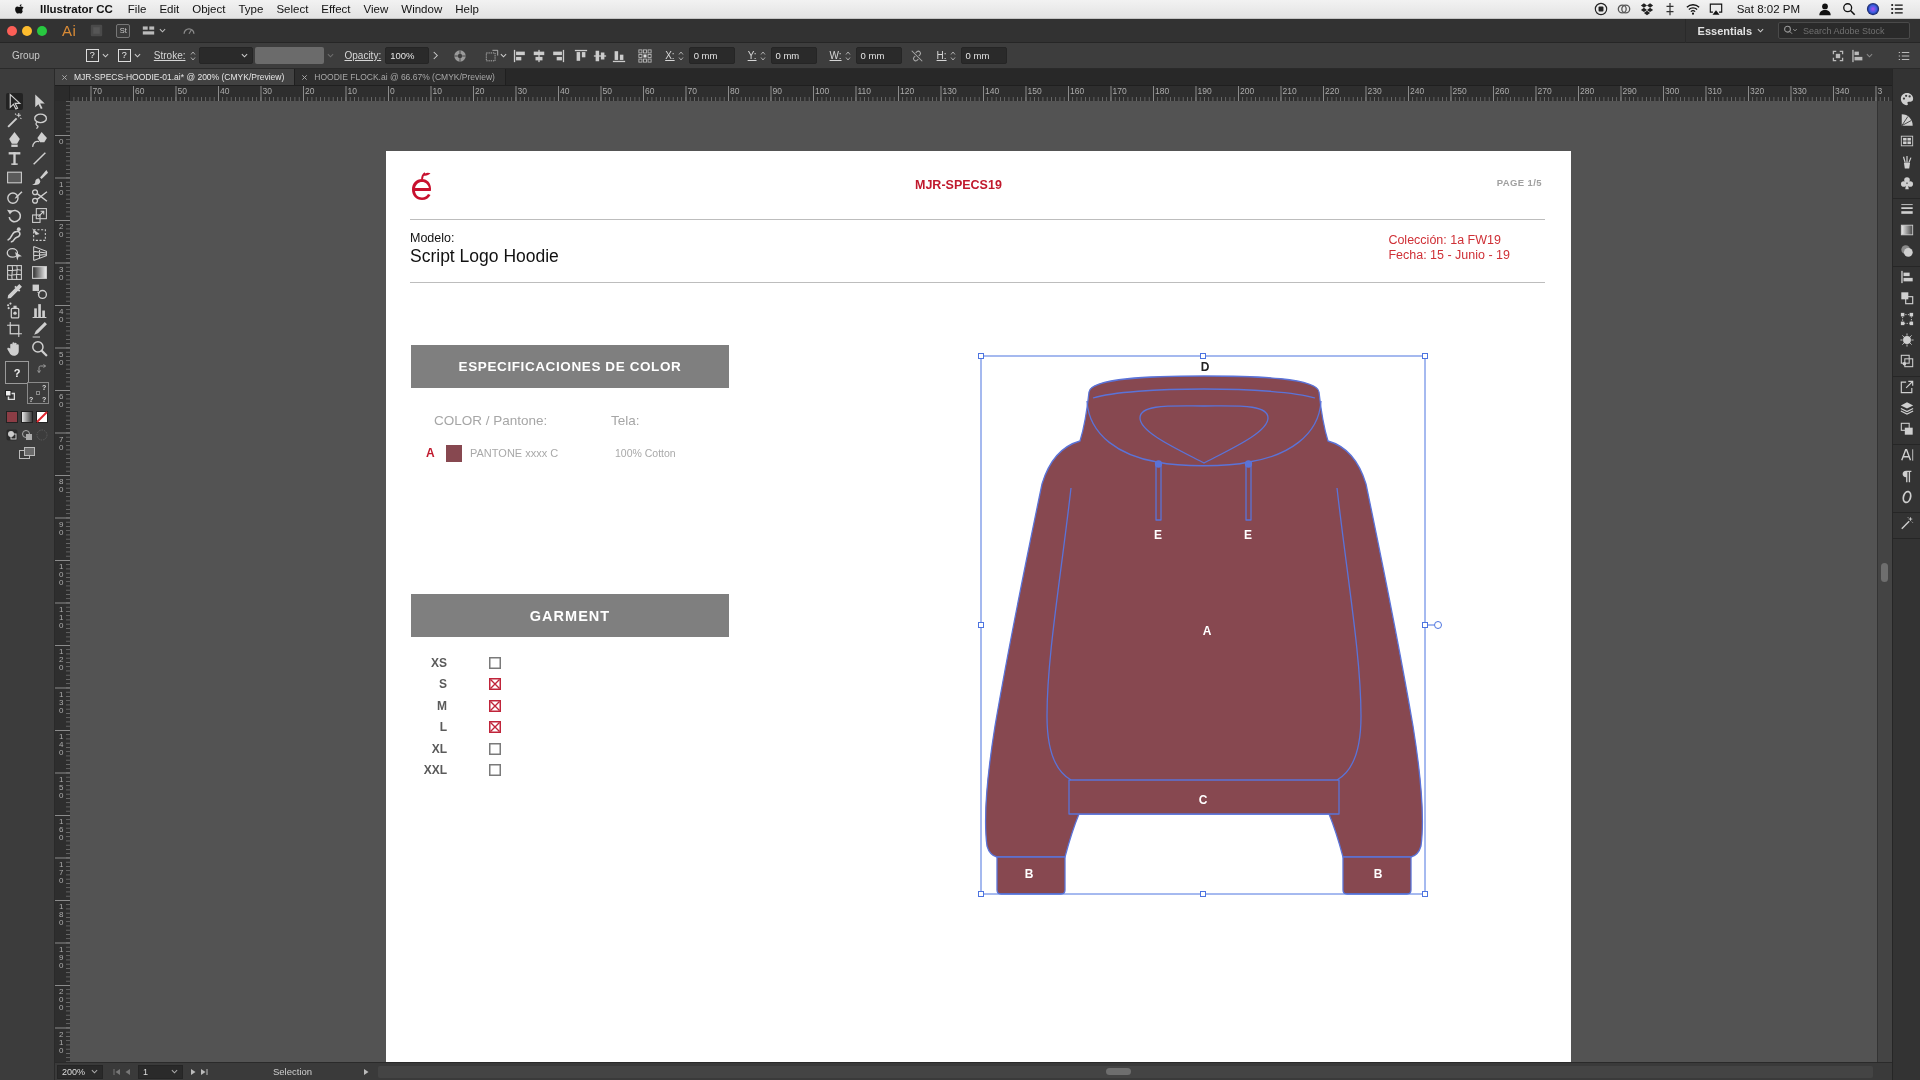 The height and width of the screenshot is (1080, 1920). Describe the element at coordinates (80, 1071) in the screenshot. I see `zoom-level-dropdown: 200%` at that location.